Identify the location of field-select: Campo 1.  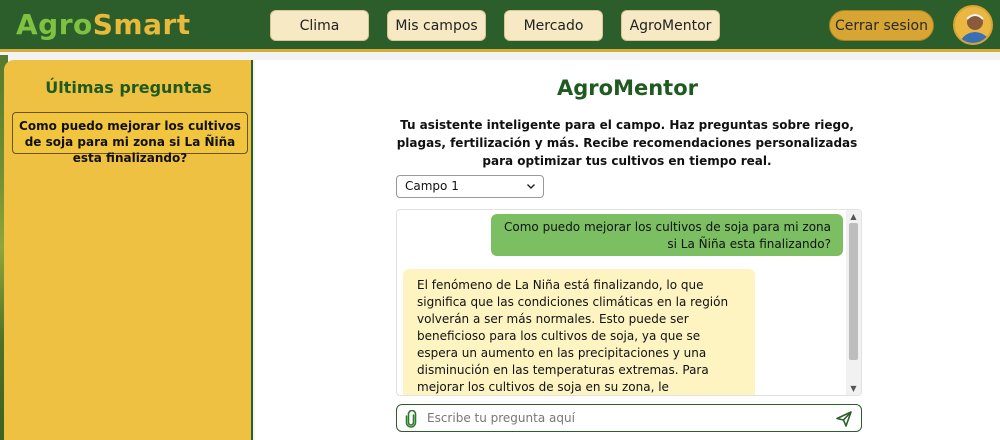
(470, 186).